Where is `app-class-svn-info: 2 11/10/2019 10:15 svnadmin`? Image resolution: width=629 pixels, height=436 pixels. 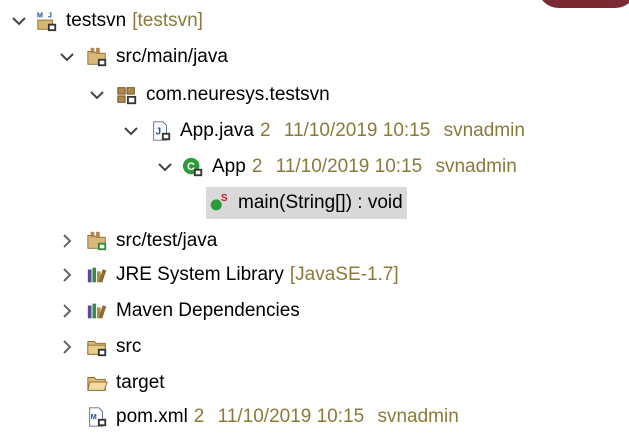 app-class-svn-info: 2 11/10/2019 10:15 svnadmin is located at coordinates (384, 167).